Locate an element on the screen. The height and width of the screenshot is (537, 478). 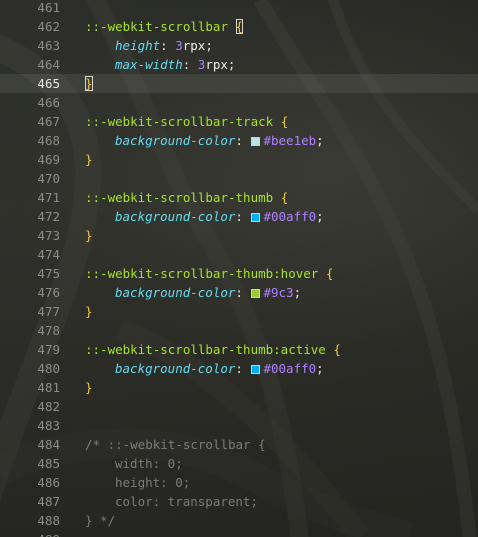
line-number: 481 is located at coordinates (48, 387).